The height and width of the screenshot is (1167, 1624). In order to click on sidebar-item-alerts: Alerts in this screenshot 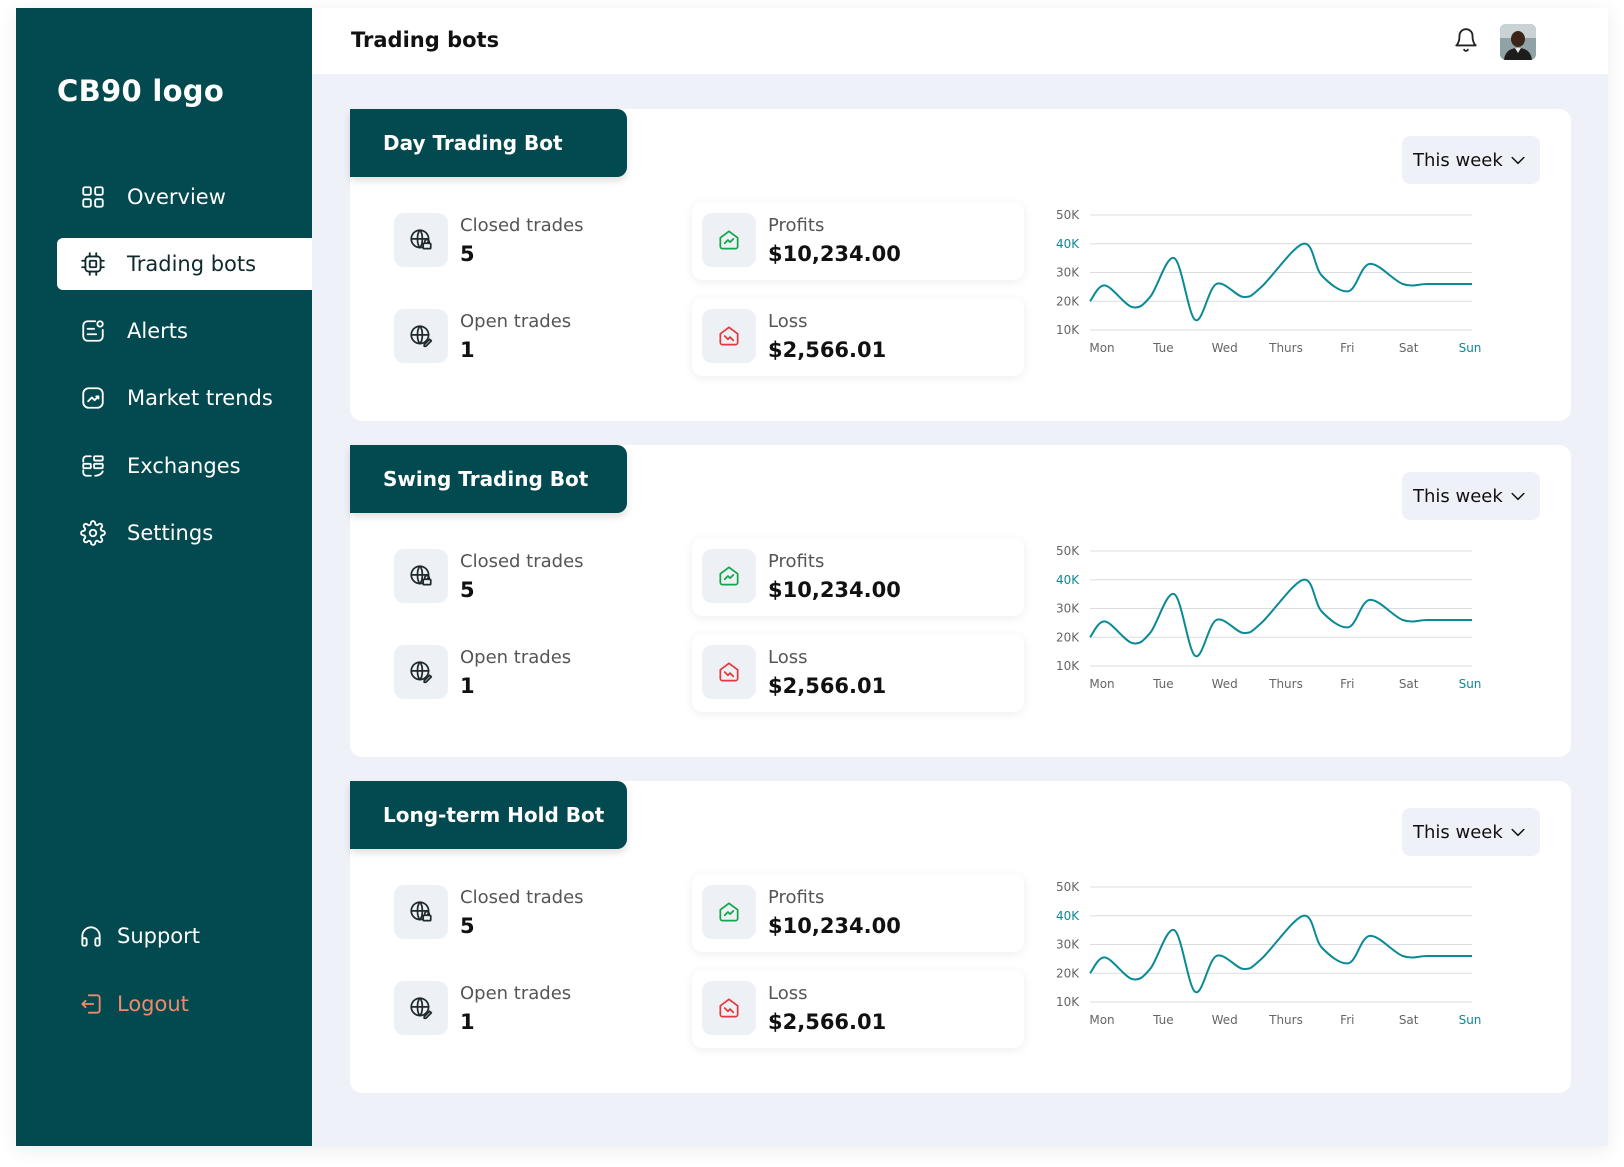, I will do `click(184, 331)`.